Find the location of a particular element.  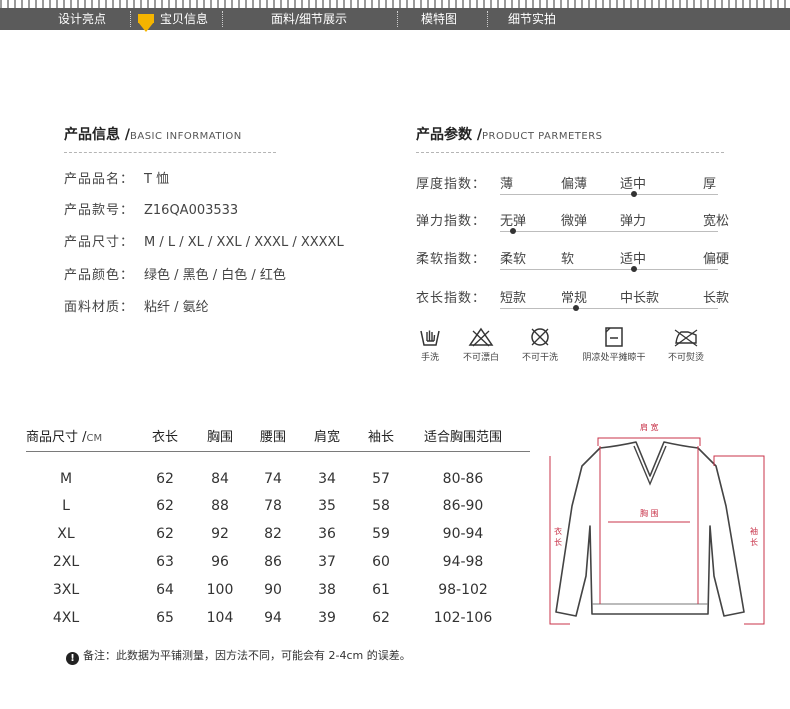

size-table-cell: 92 is located at coordinates (220, 534).